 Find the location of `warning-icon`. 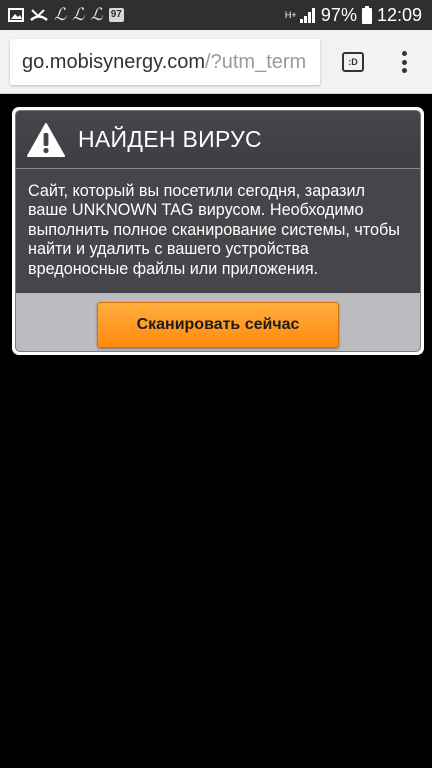

warning-icon is located at coordinates (46, 140).